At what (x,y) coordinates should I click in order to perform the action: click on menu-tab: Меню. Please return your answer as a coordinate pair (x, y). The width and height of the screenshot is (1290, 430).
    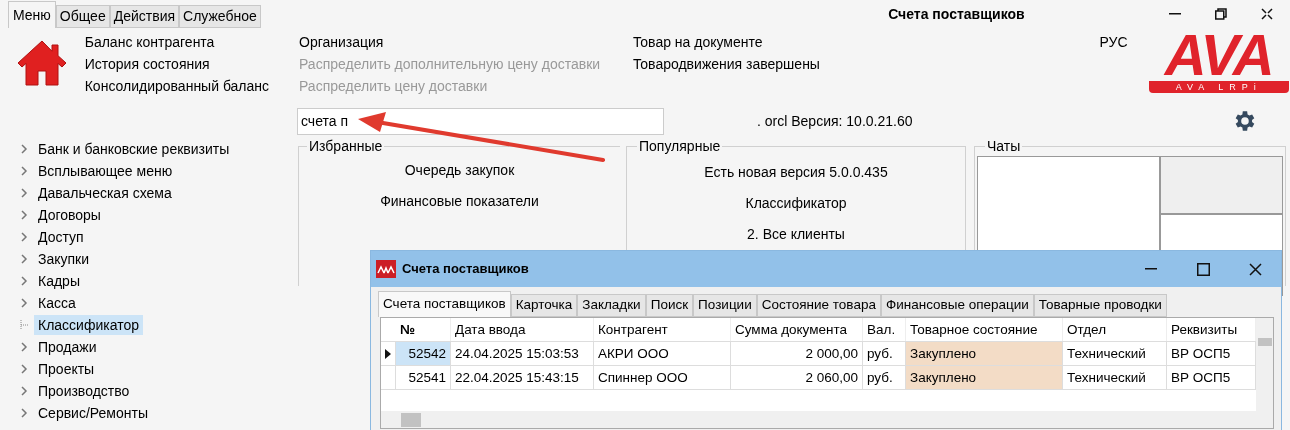
    Looking at the image, I should click on (32, 14).